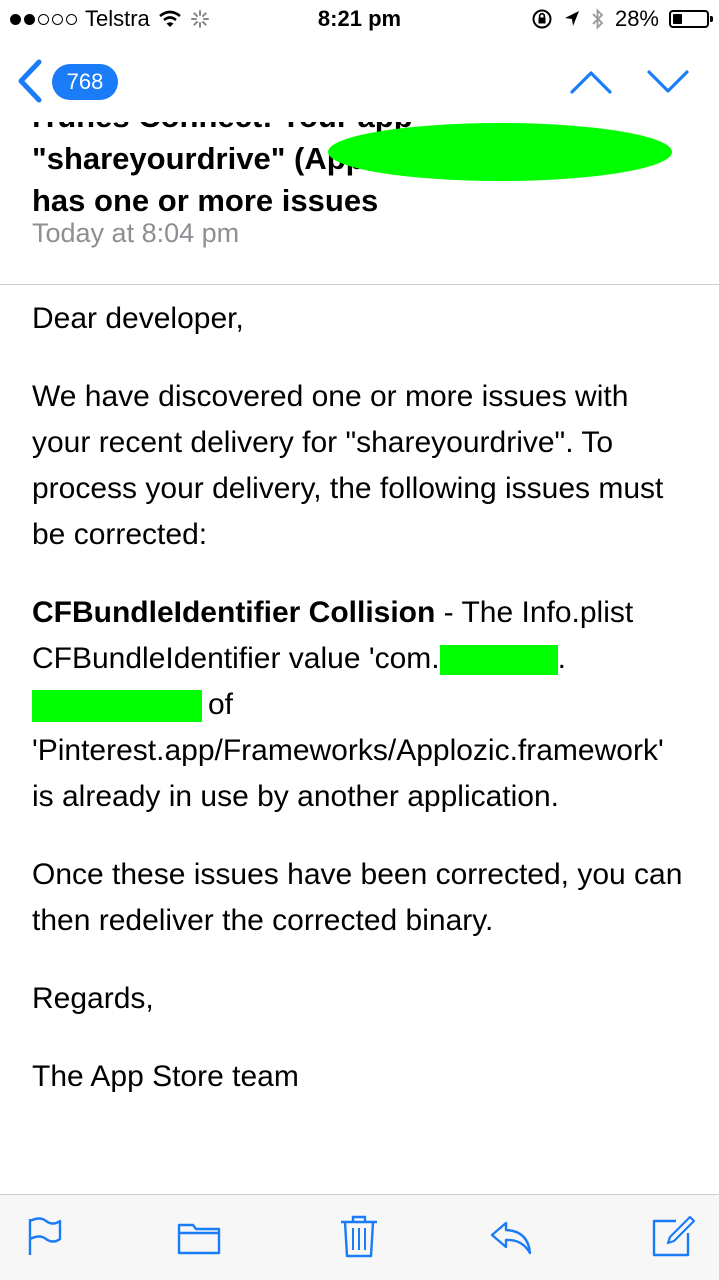  Describe the element at coordinates (598, 19) in the screenshot. I see `bluetooth-icon` at that location.